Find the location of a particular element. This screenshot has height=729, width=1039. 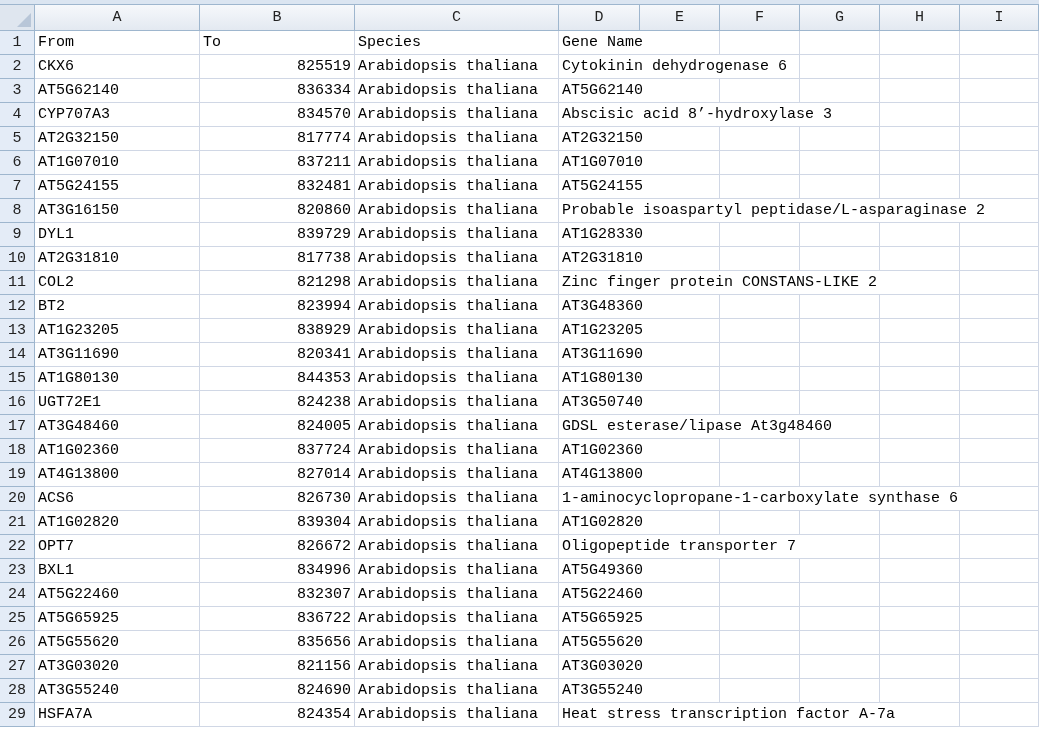

row-header: 4 is located at coordinates (17, 115).